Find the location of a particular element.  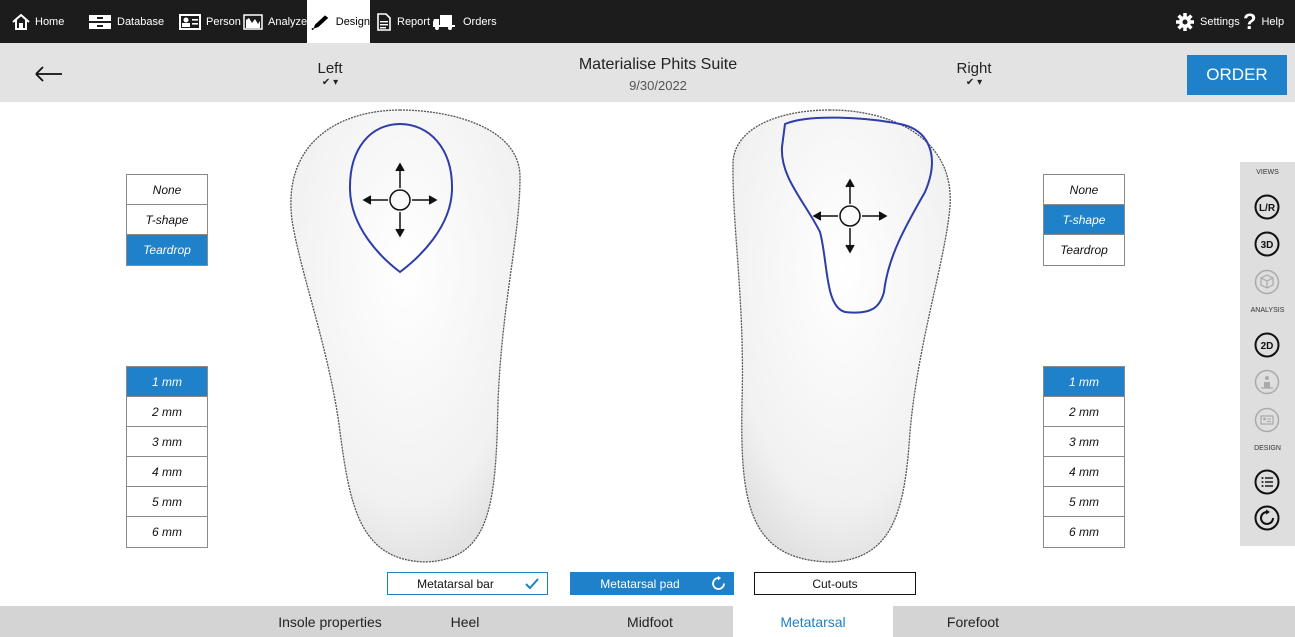

design-section-label: DESIGN is located at coordinates (1267, 448).